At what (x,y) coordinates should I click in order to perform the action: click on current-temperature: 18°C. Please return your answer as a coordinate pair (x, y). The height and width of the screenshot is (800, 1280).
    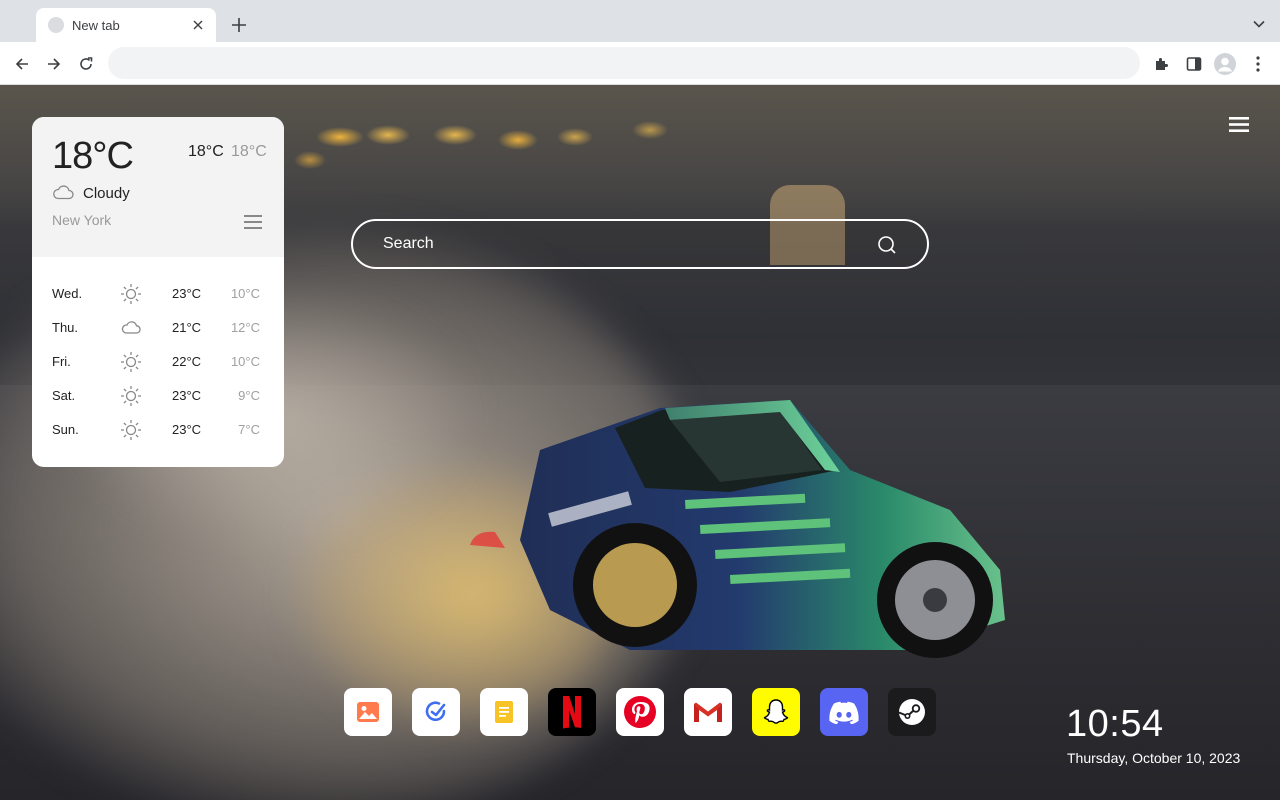
    Looking at the image, I should click on (93, 156).